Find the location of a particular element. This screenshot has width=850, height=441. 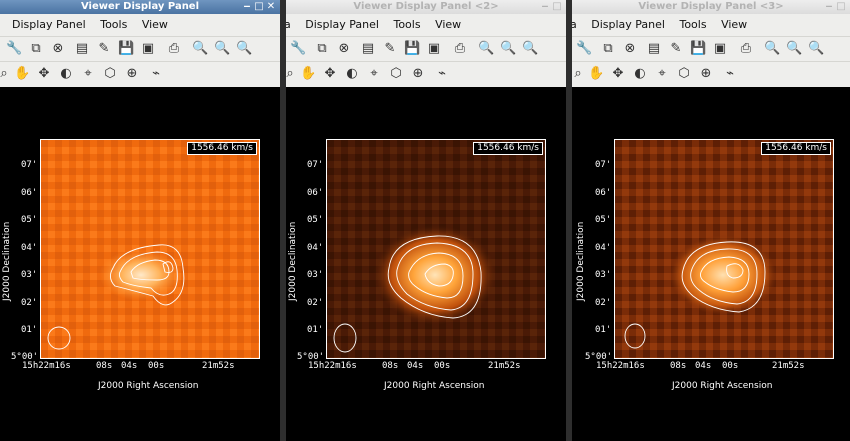

window-titlebar: Viewer Display Panel <3> ‒ □ is located at coordinates (711, 7).